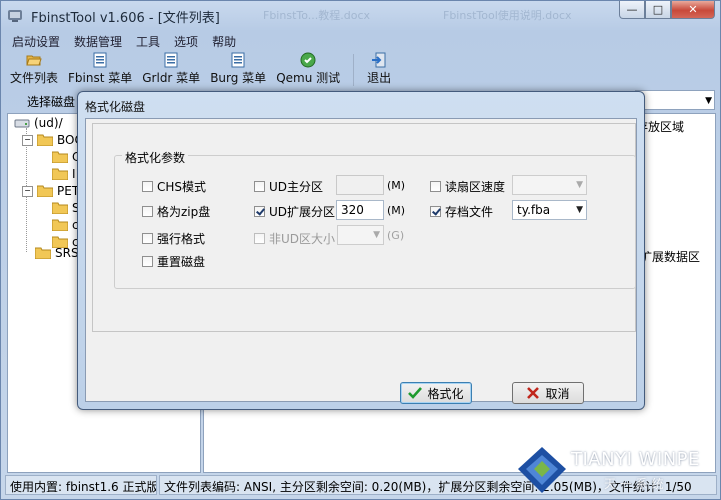  I want to click on checkbox-label: 格为zip盘, so click(184, 212).